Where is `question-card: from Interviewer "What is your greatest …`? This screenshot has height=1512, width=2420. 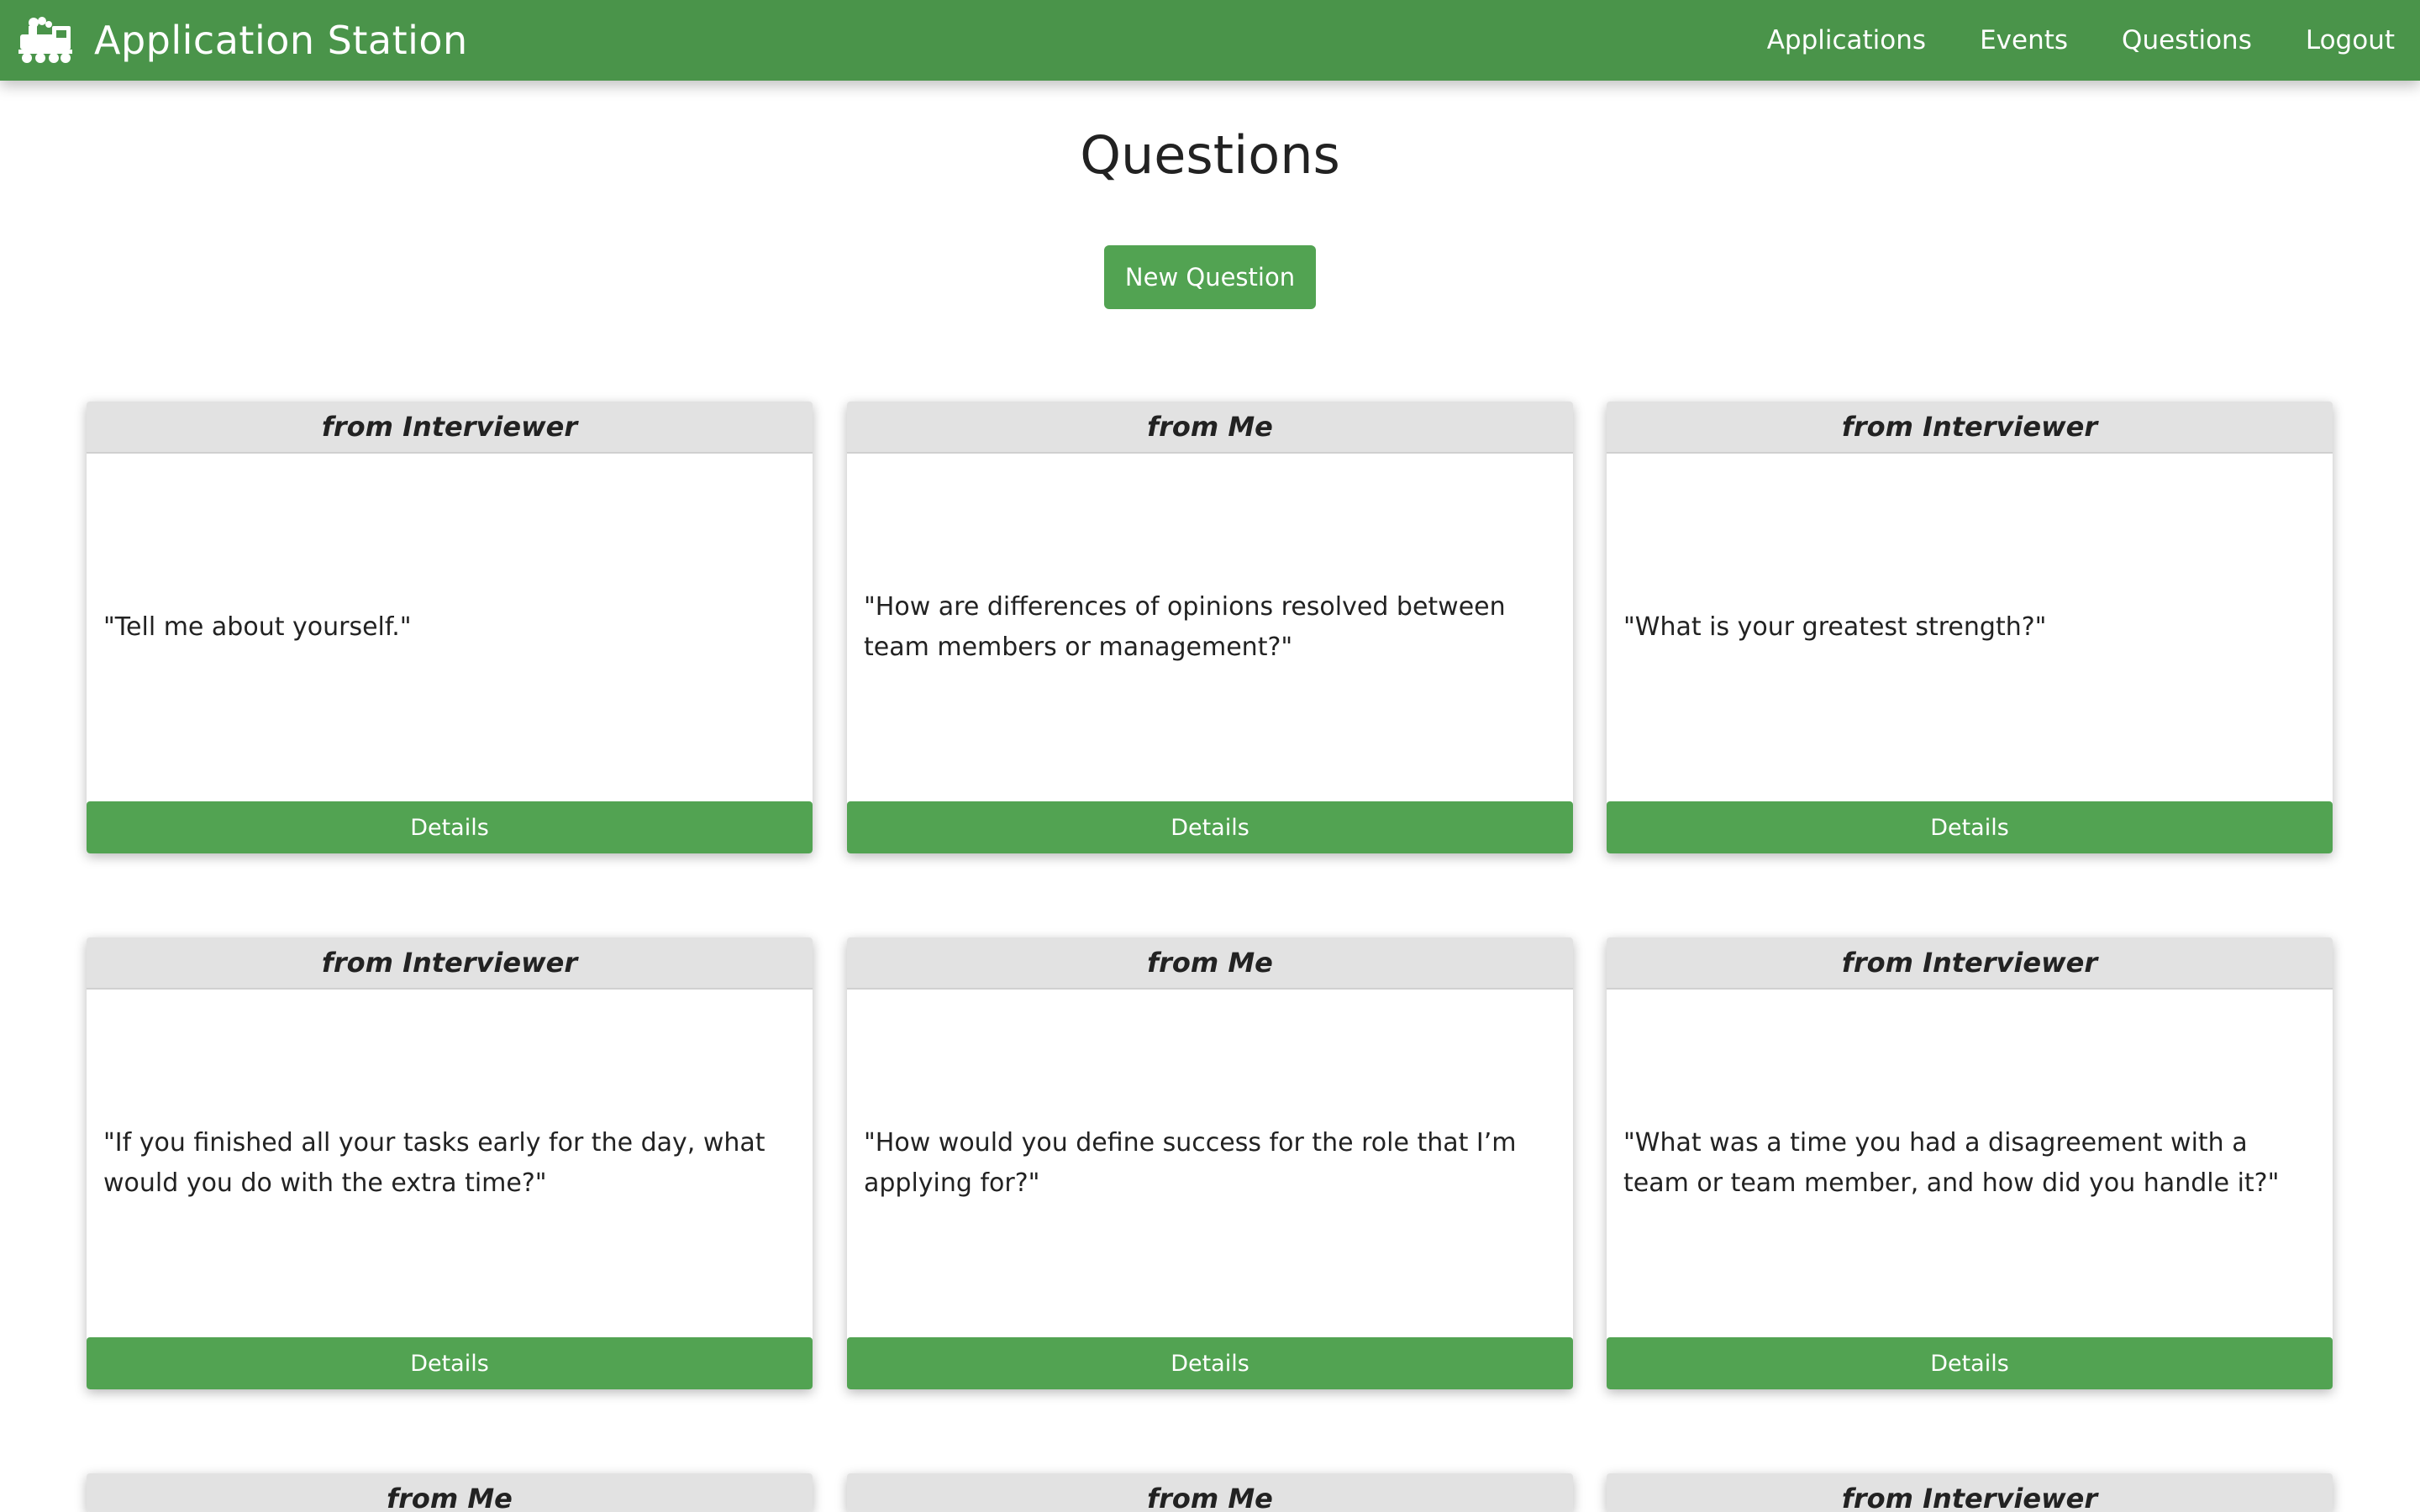
question-card: from Interviewer "What is your greatest … is located at coordinates (1970, 627).